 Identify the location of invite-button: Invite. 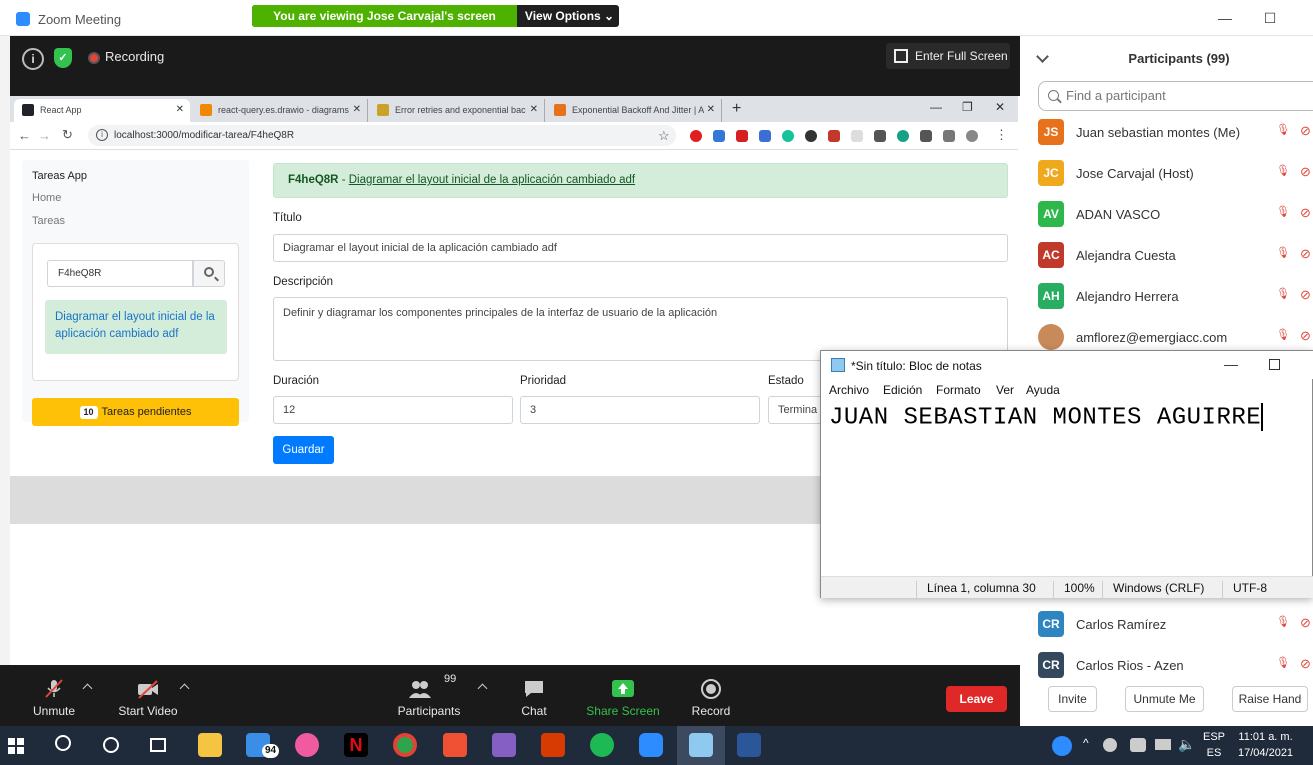
(1072, 699).